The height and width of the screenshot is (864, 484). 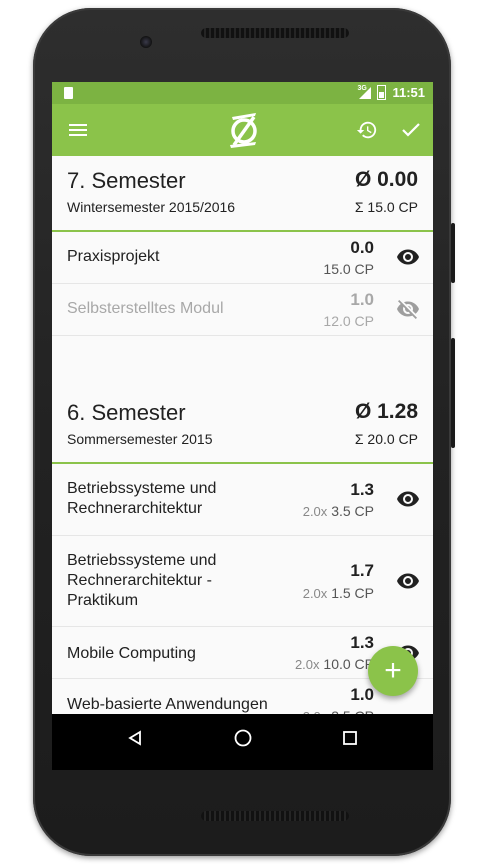 What do you see at coordinates (242, 362) in the screenshot?
I see `section-gap` at bounding box center [242, 362].